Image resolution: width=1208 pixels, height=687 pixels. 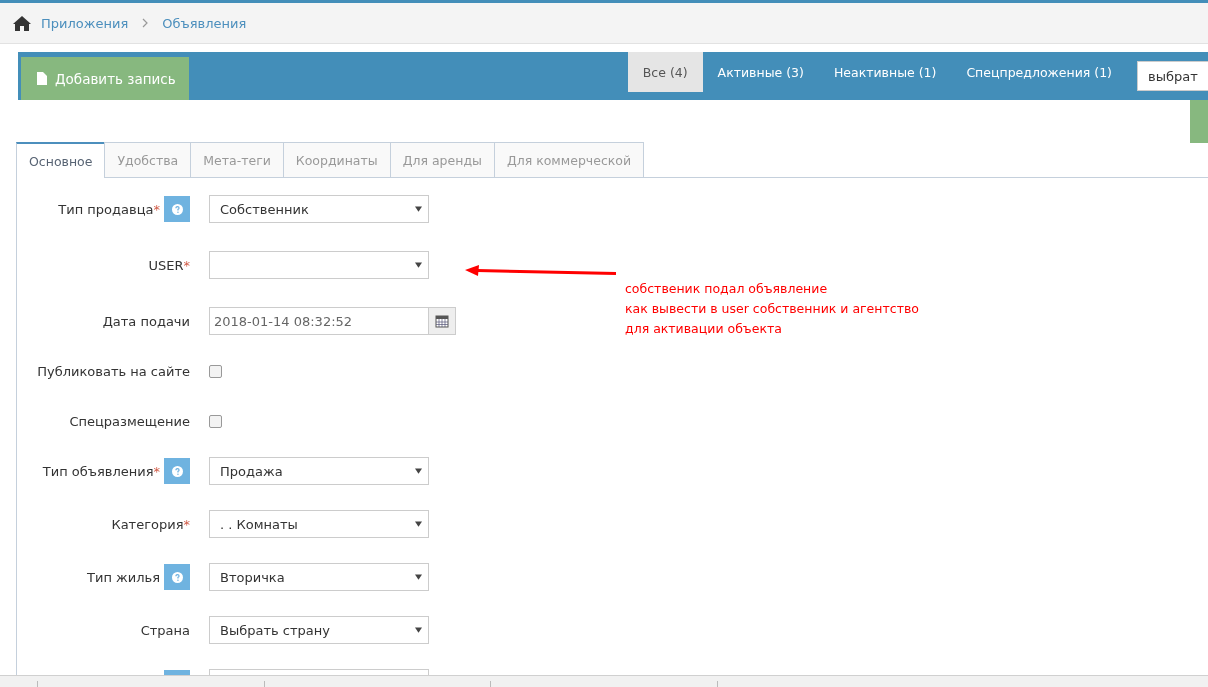 I want to click on annotation-text: собственик подал объявление, so click(x=727, y=289).